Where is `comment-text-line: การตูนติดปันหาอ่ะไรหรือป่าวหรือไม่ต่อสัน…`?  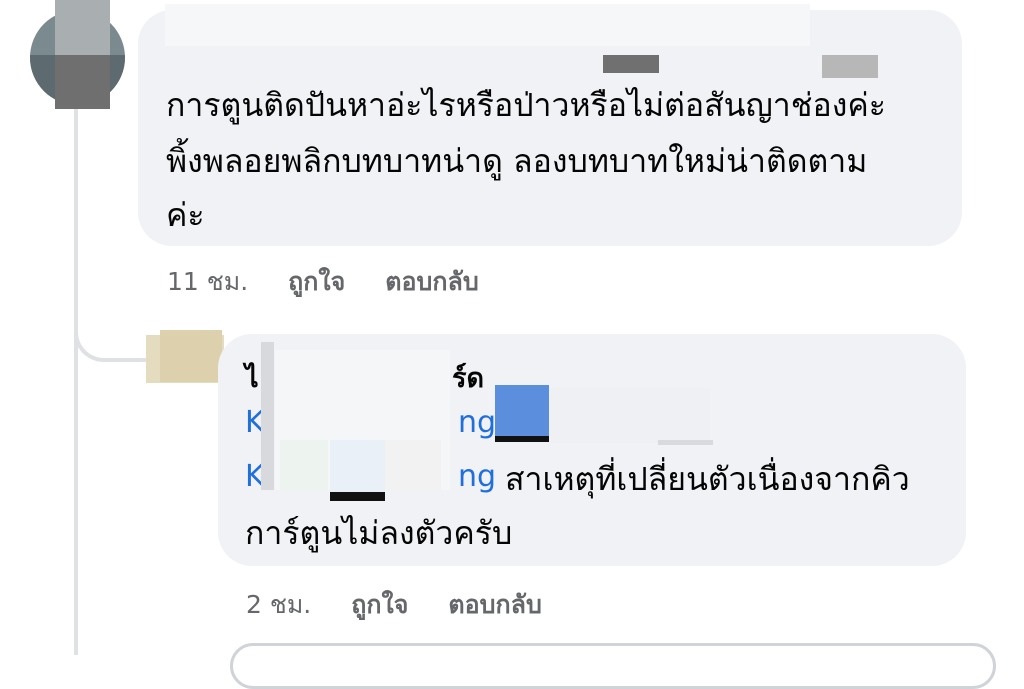
comment-text-line: การตูนติดปันหาอ่ะไรหรือป่าวหรือไม่ต่อสัน… is located at coordinates (526, 105).